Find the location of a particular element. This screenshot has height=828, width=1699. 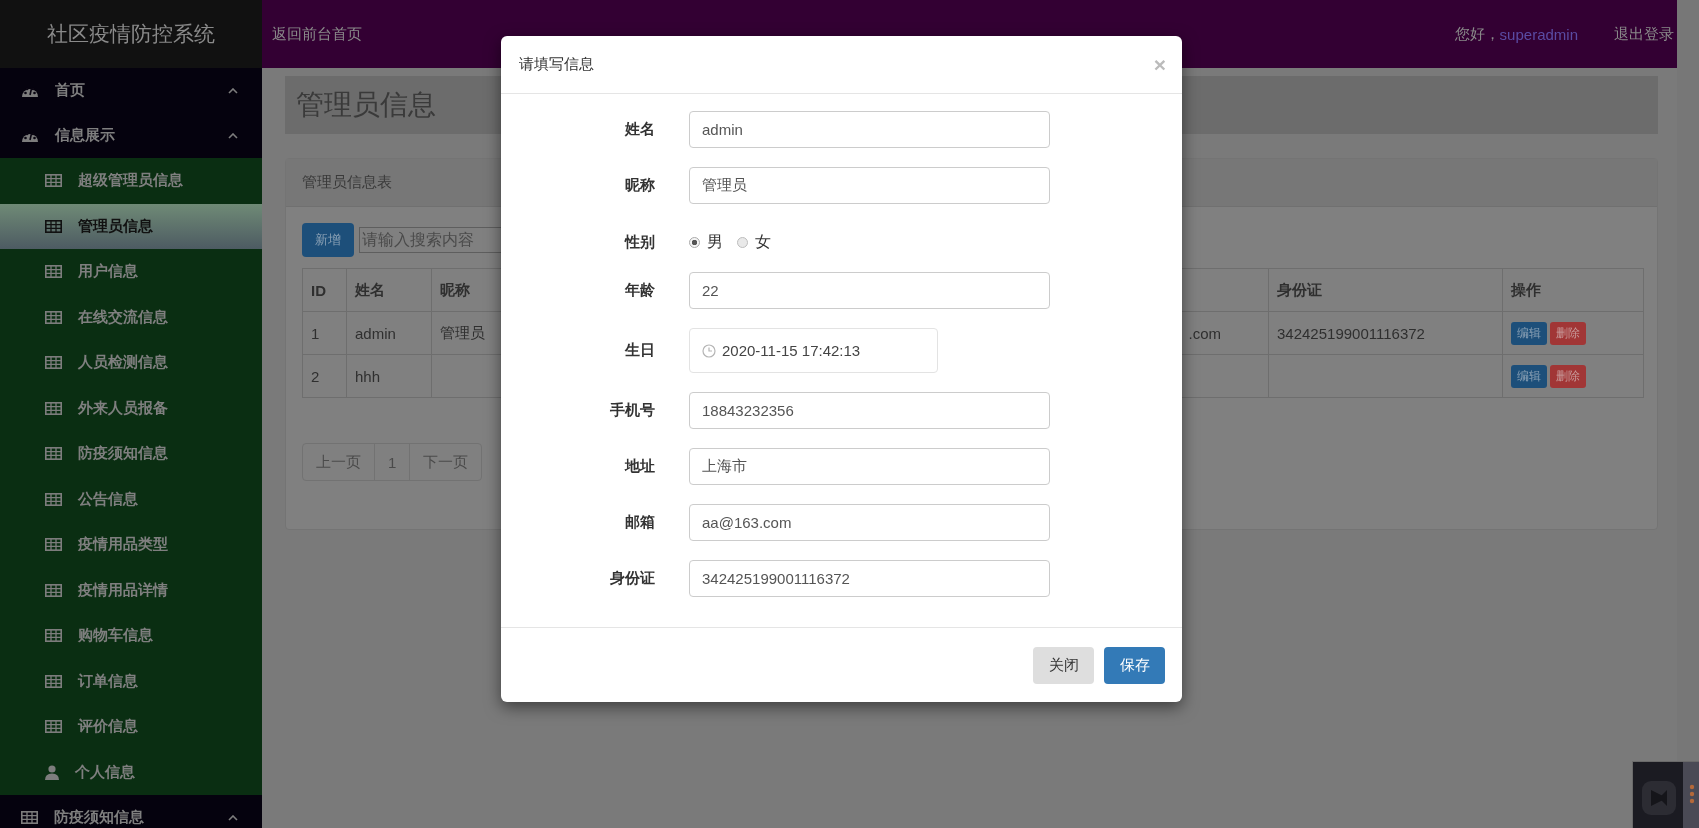

nav-group-label: 防疫须知信息 is located at coordinates (99, 817).